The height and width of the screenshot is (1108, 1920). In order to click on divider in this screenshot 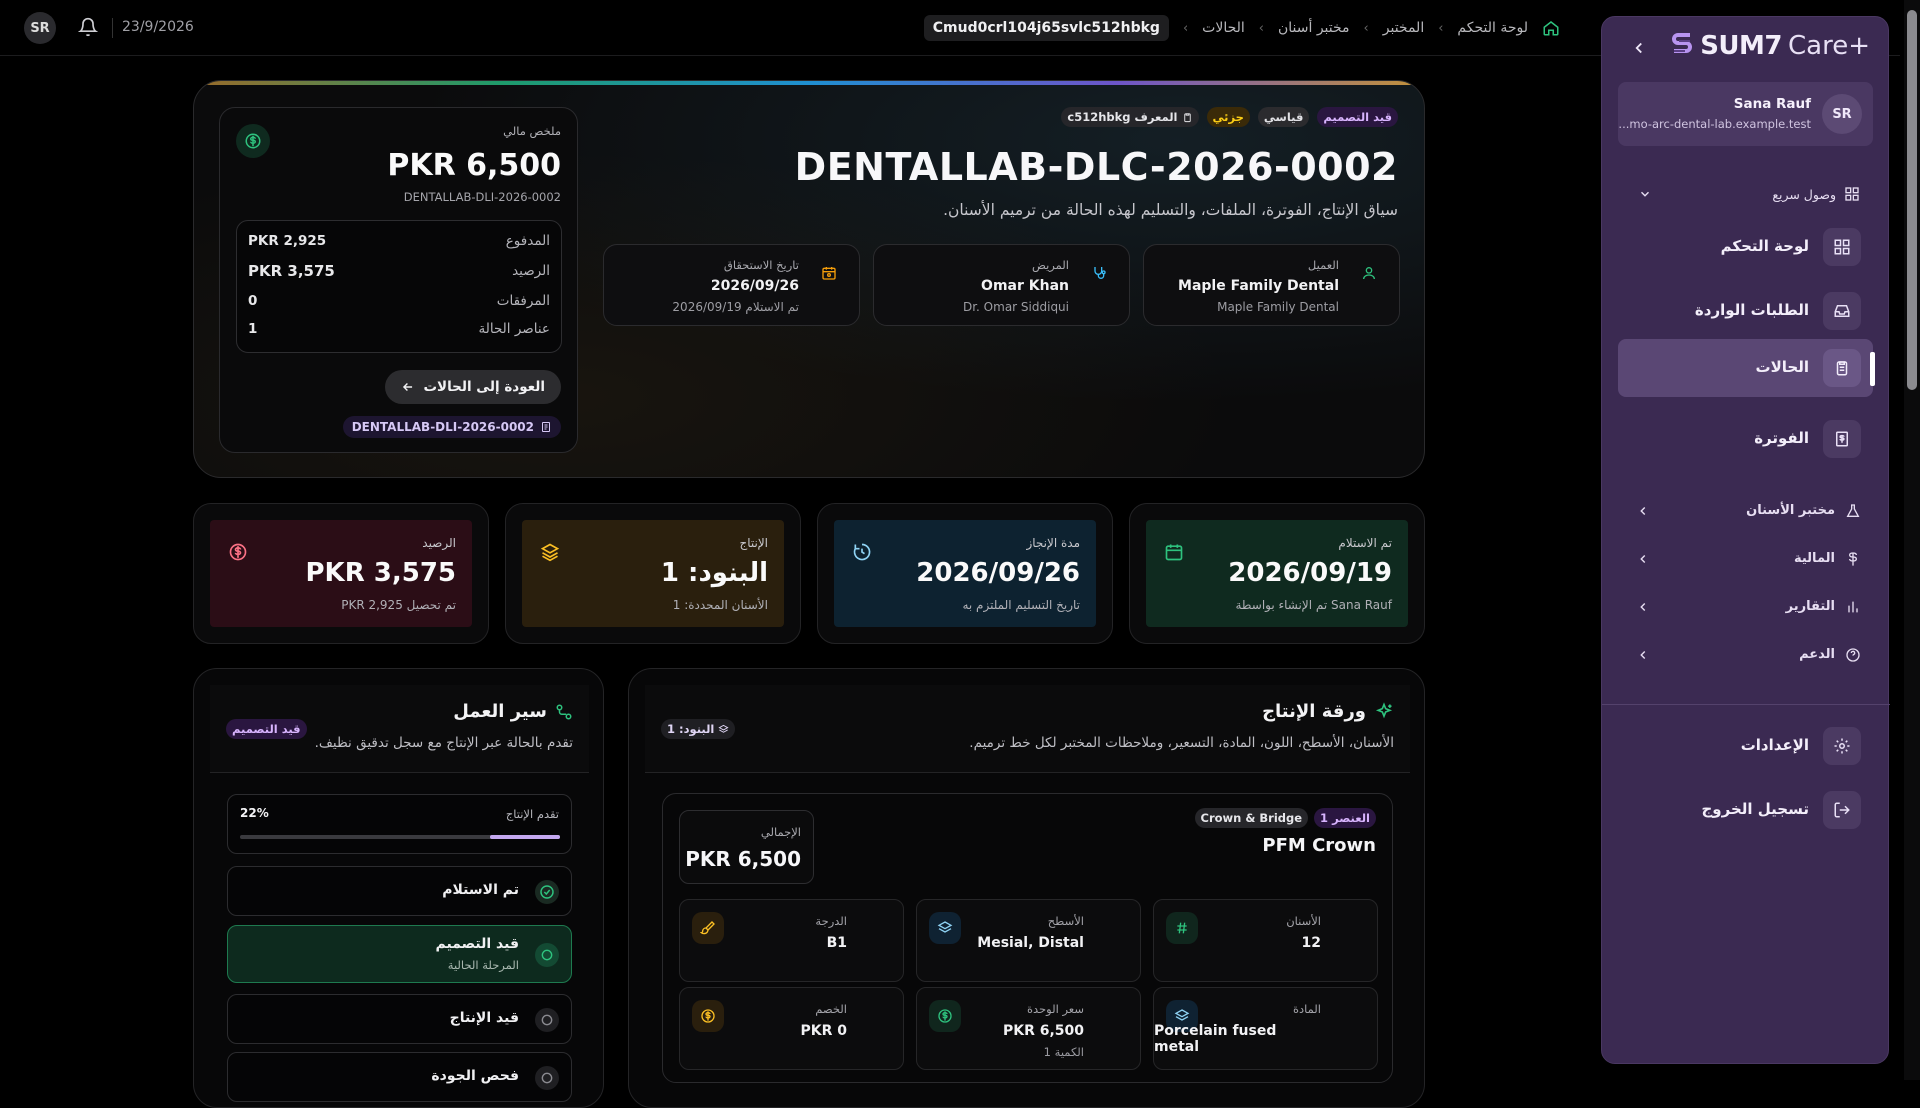, I will do `click(112, 28)`.